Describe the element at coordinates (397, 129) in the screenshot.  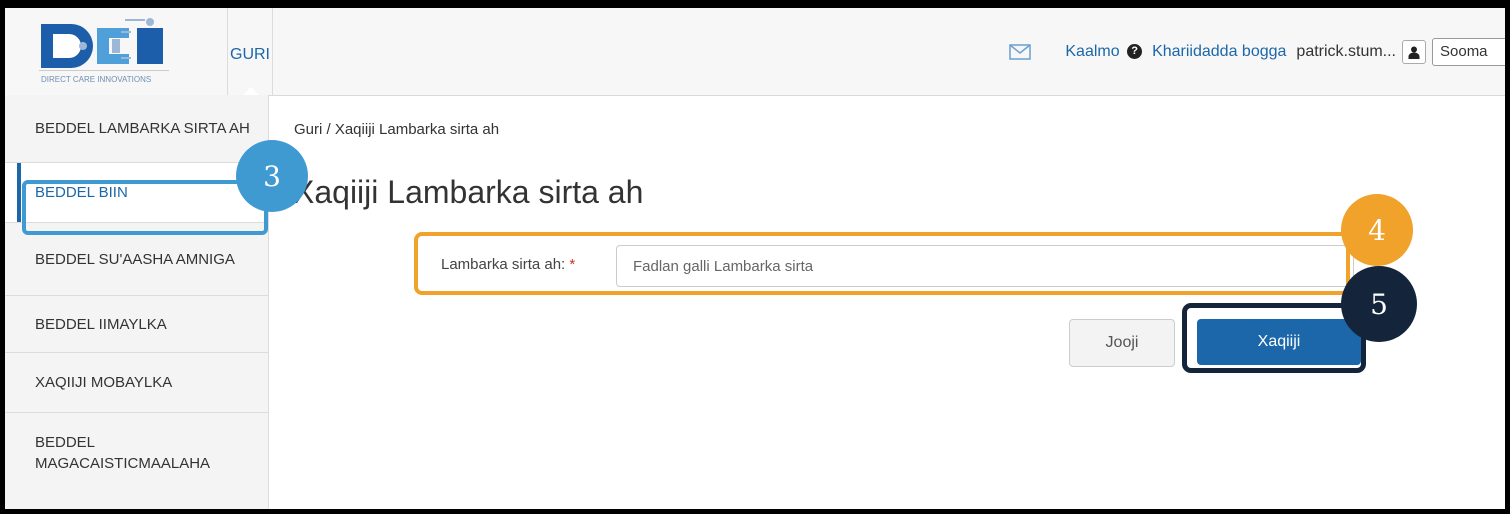
I see `breadcrumb: Guri / Xaqiiji Lambarka sirta ah` at that location.